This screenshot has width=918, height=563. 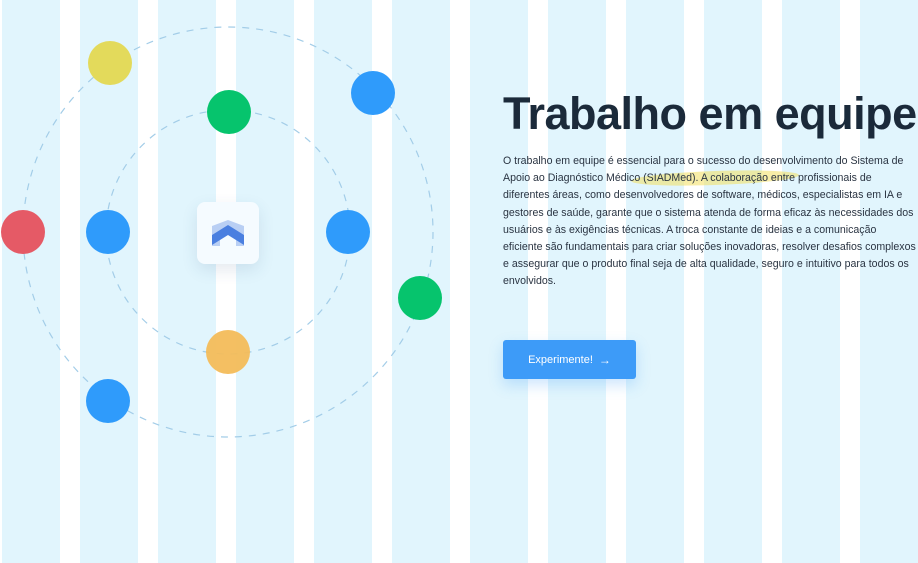 I want to click on logo-icon, so click(x=228, y=233).